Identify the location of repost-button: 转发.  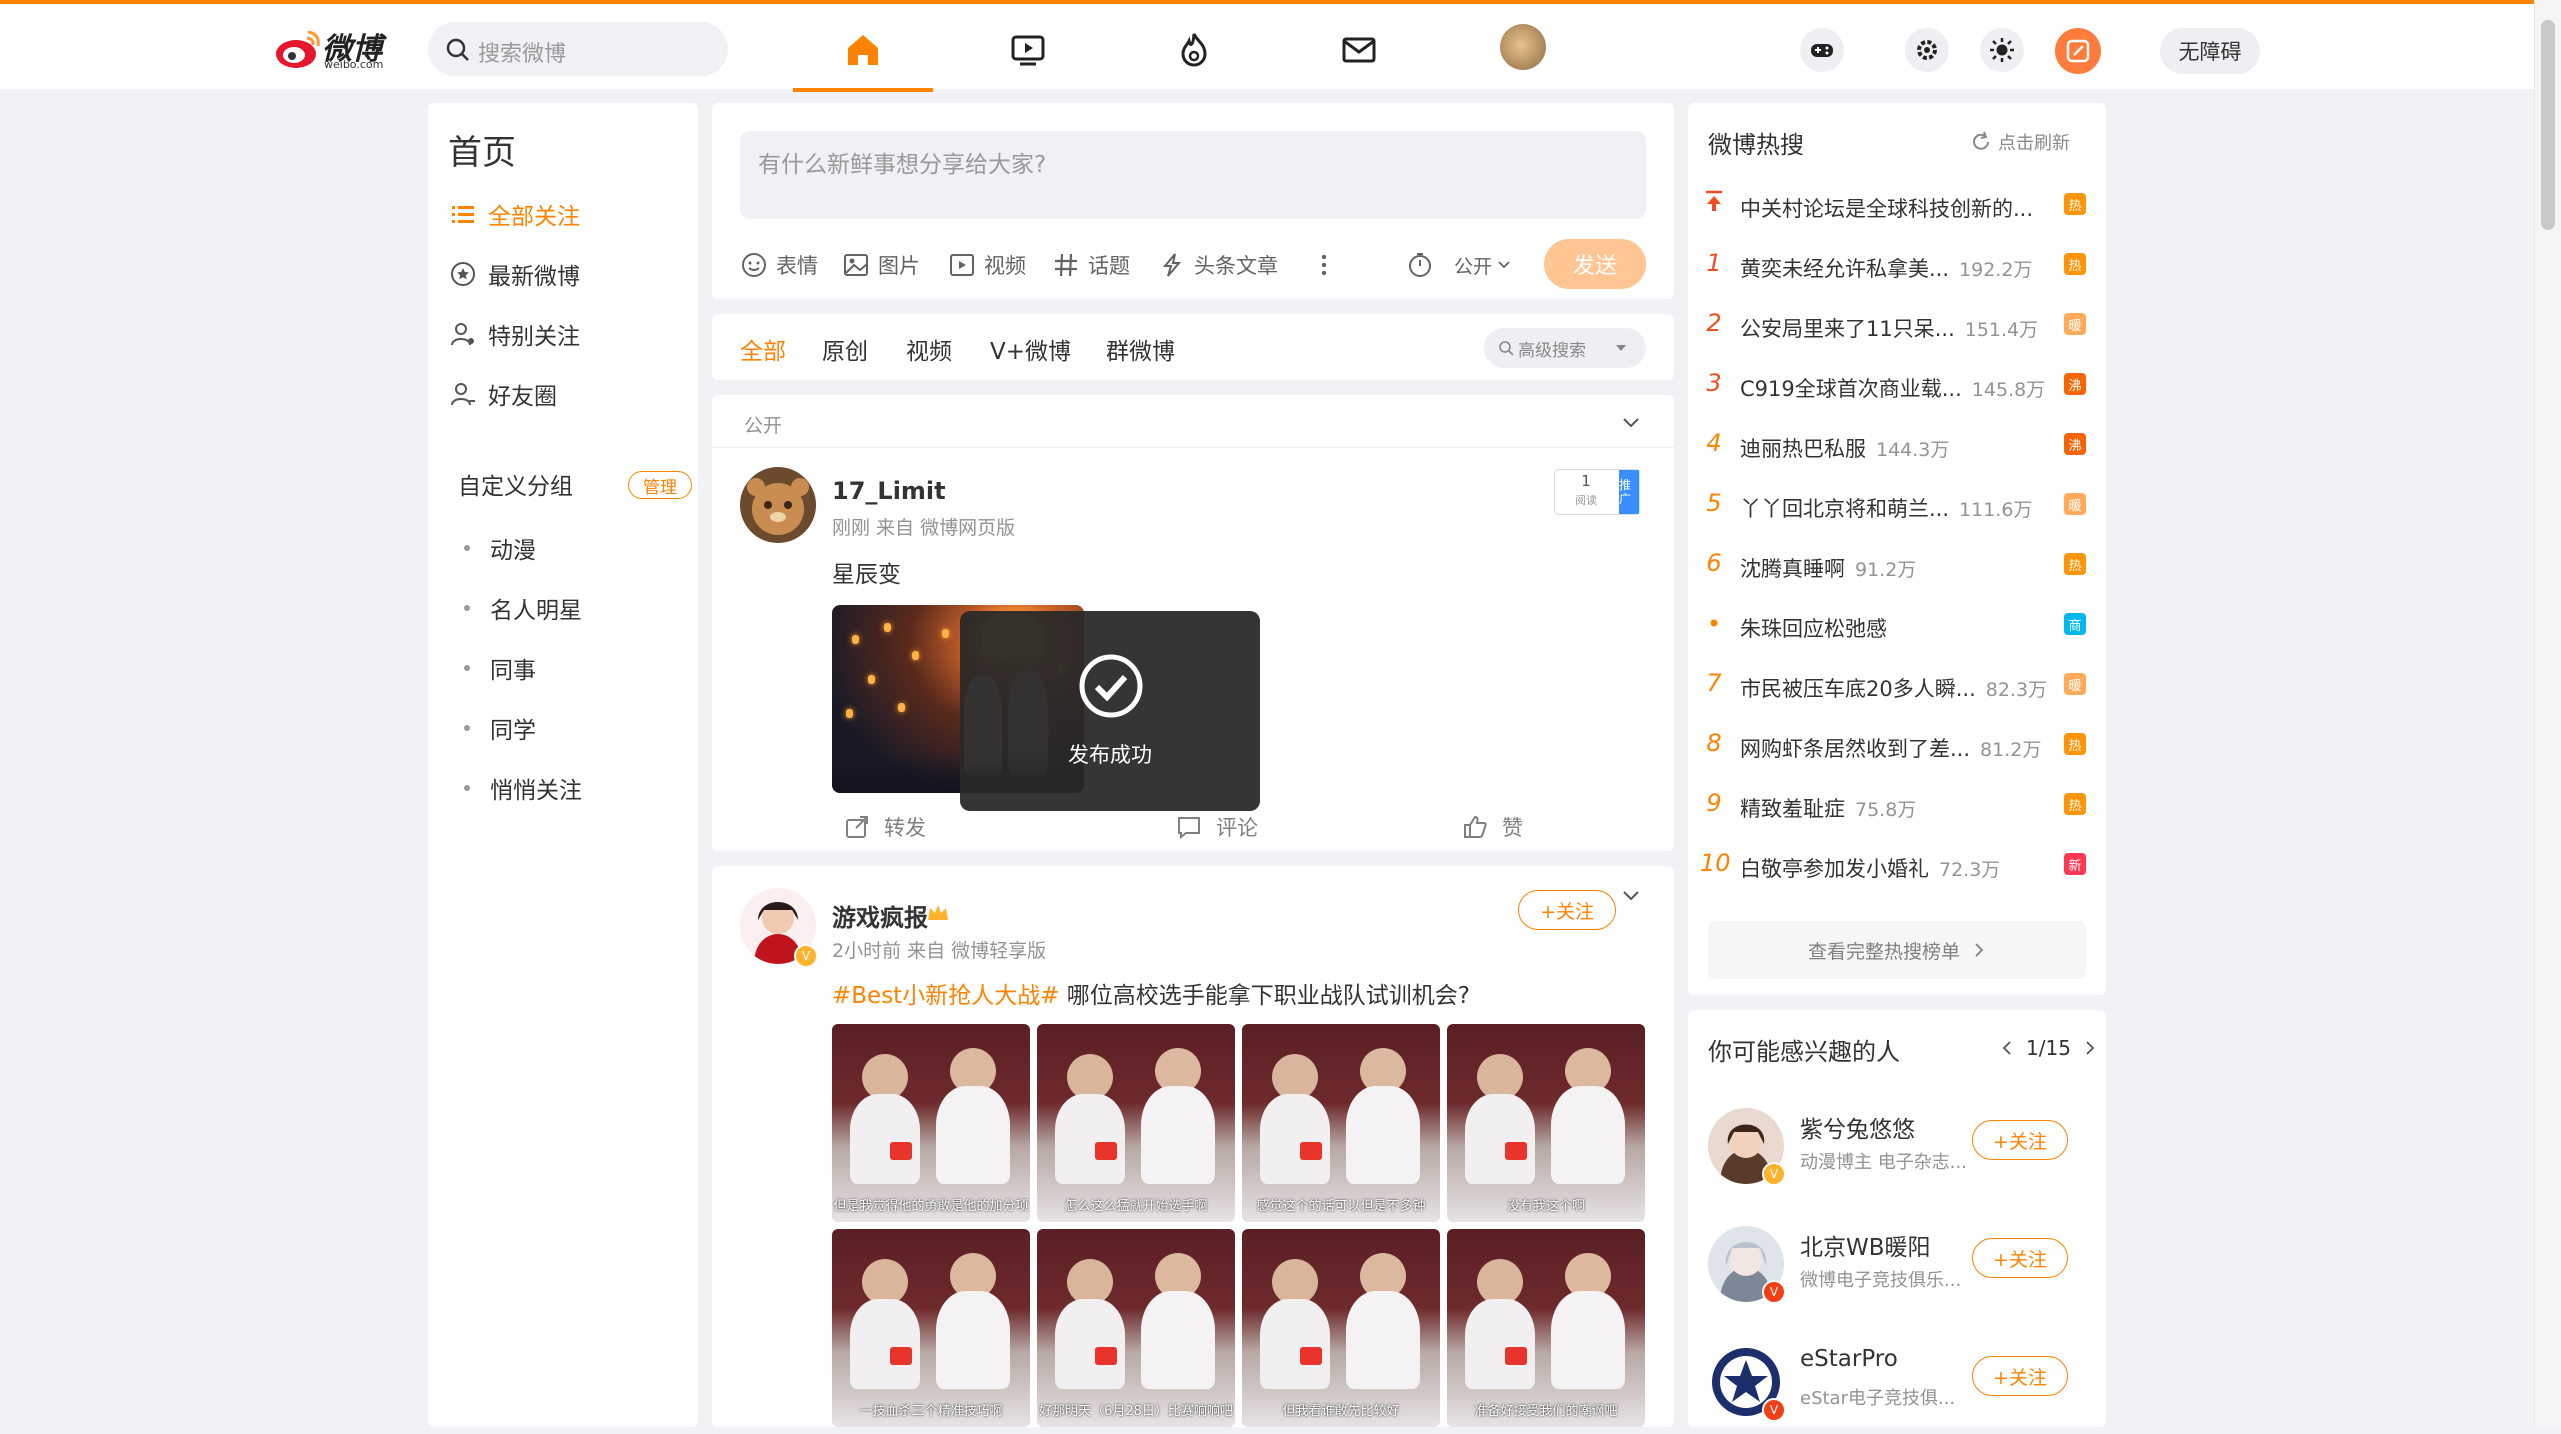
(885, 827).